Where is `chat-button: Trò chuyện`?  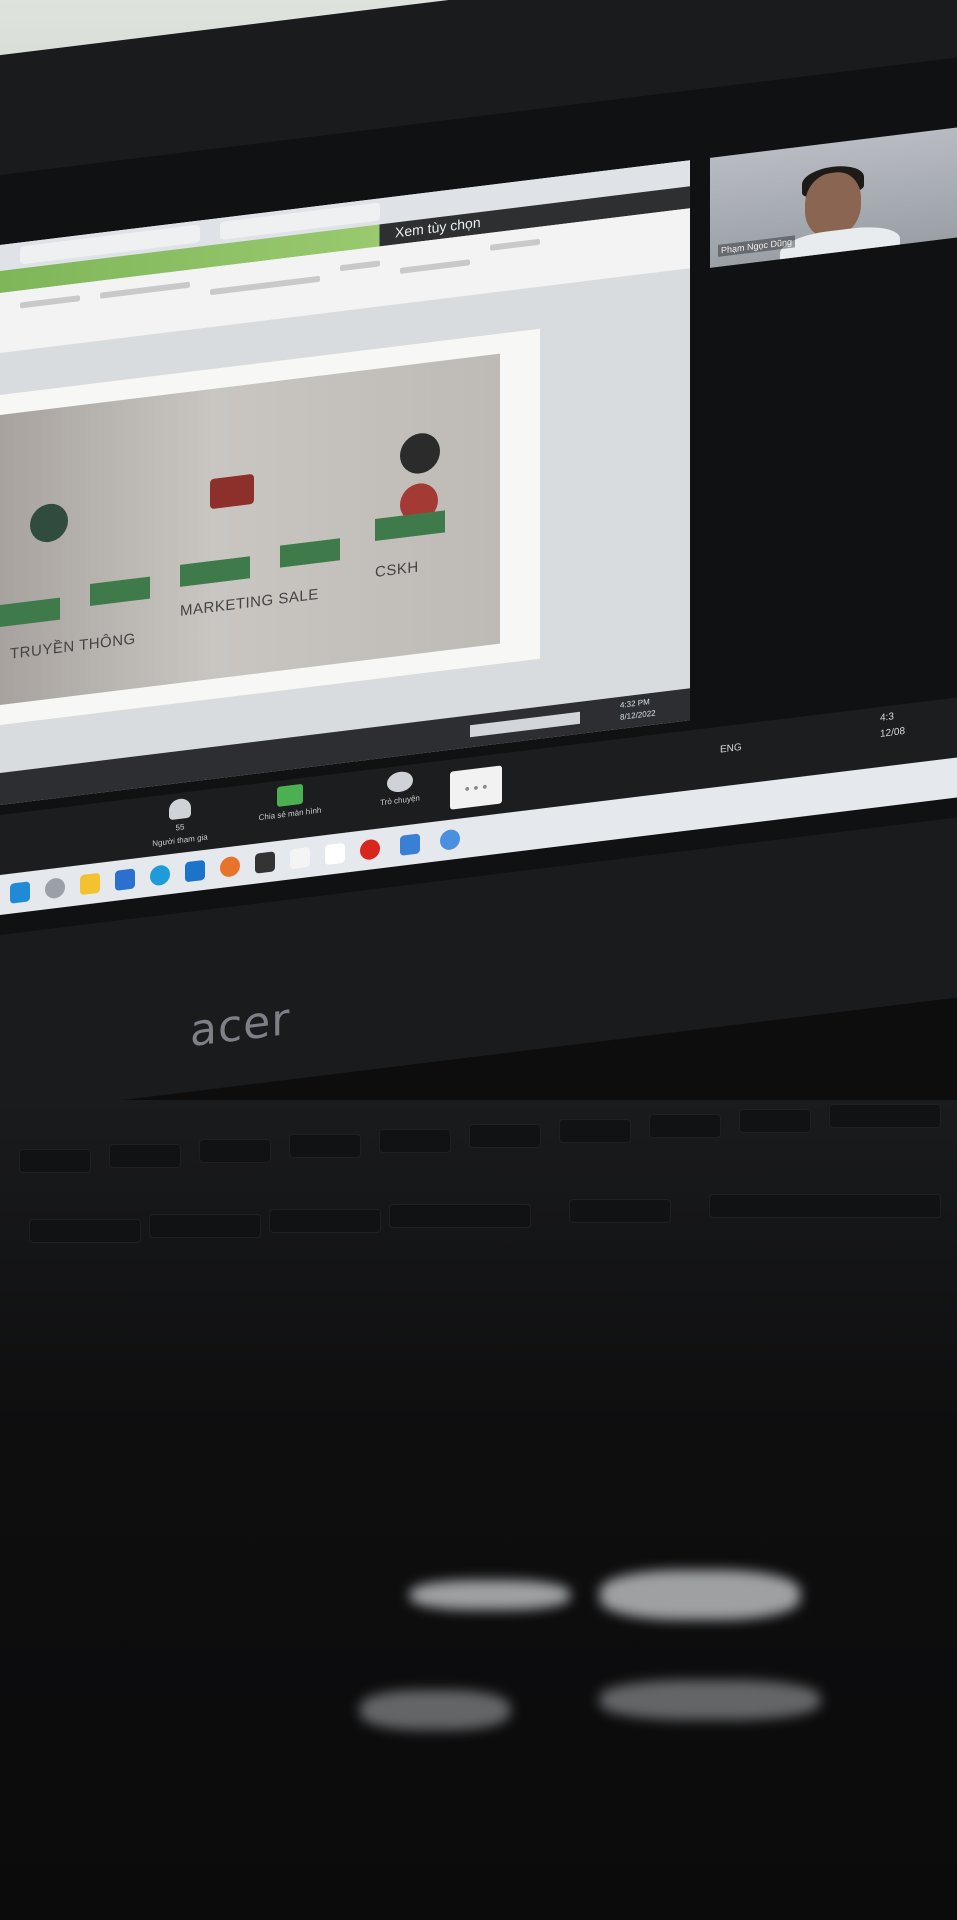 chat-button: Trò chuyện is located at coordinates (400, 796).